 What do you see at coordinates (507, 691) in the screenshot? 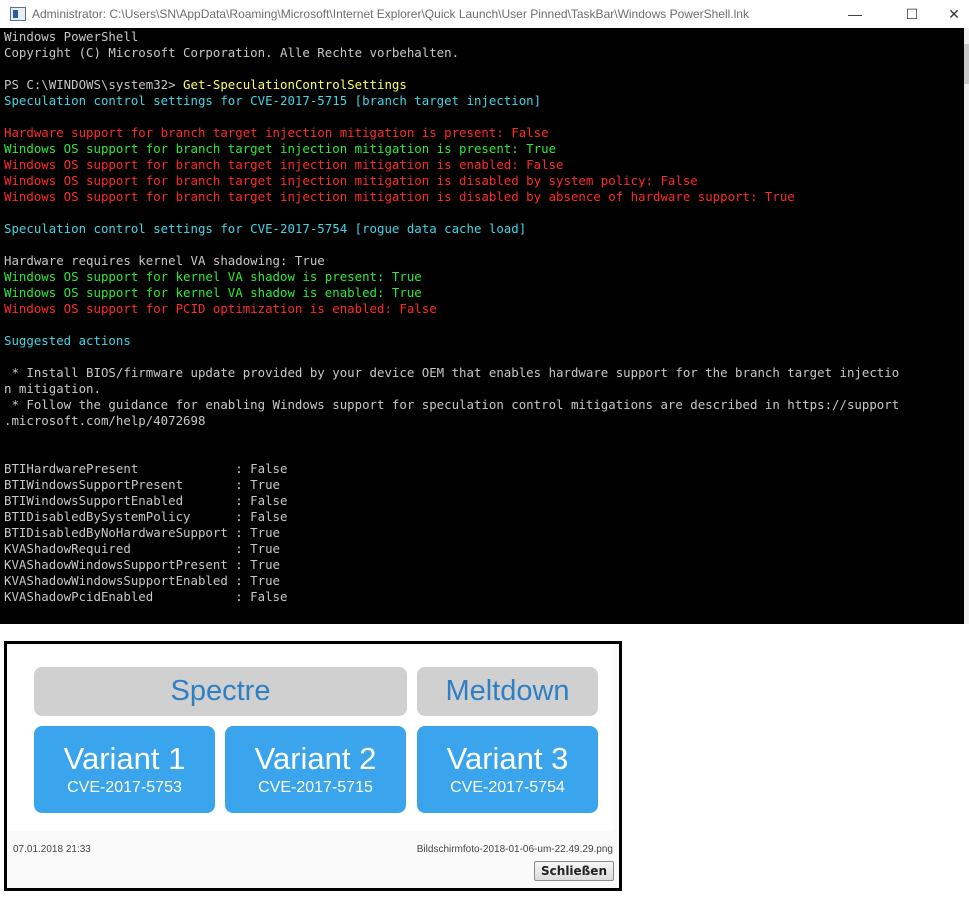
I see `meltdown-header: Meltdown` at bounding box center [507, 691].